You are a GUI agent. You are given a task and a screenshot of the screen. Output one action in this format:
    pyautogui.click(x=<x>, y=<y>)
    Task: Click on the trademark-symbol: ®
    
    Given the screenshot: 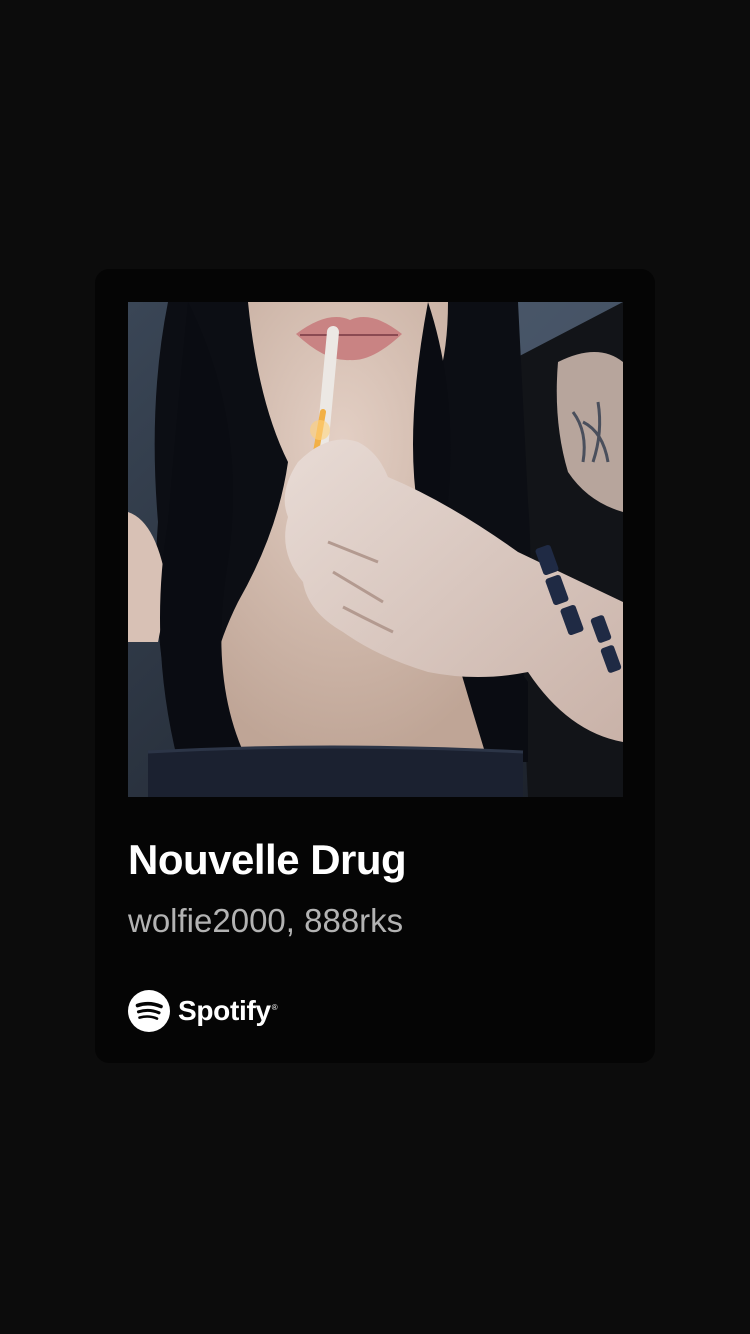 What is the action you would take?
    pyautogui.click(x=274, y=1007)
    